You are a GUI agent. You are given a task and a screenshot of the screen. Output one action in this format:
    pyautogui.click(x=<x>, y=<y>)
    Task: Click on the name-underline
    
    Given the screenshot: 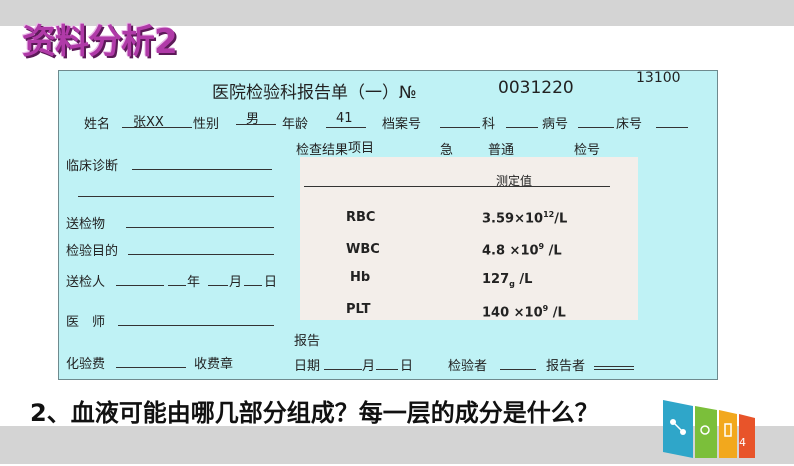 What is the action you would take?
    pyautogui.click(x=157, y=127)
    